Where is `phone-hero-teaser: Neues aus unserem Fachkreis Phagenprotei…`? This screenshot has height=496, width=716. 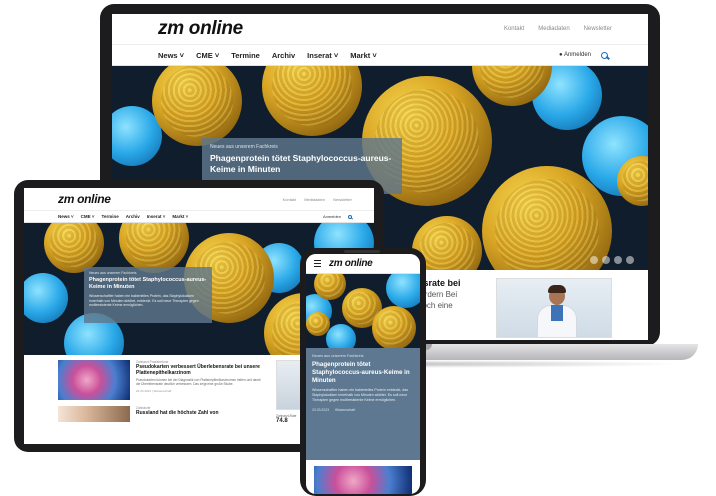 phone-hero-teaser: Neues aus unserem Fachkreis Phagenprotei… is located at coordinates (363, 404).